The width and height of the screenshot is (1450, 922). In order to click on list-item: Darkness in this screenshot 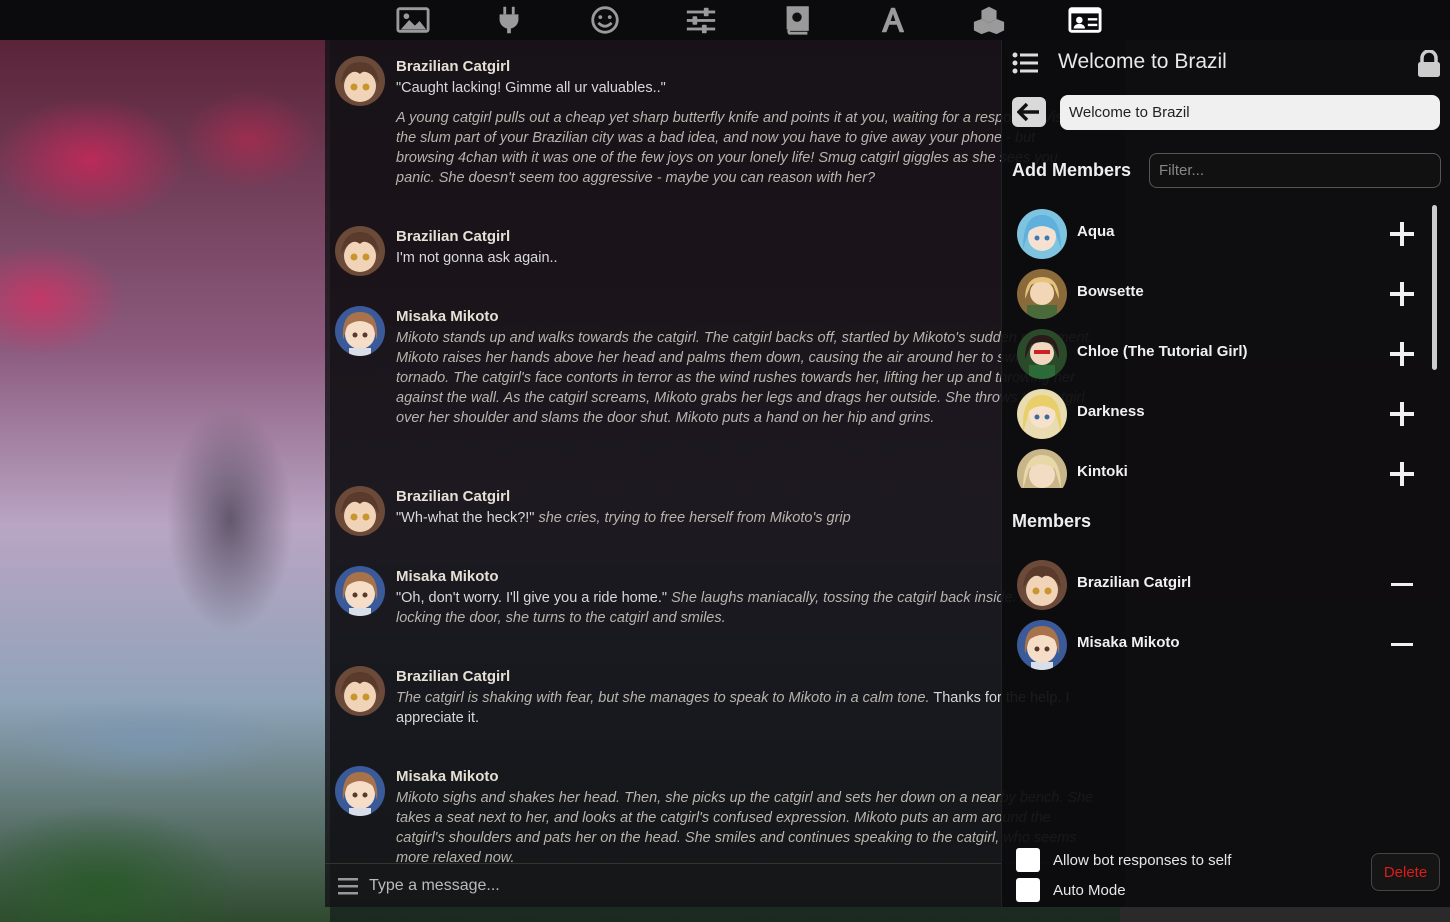, I will do `click(1217, 413)`.